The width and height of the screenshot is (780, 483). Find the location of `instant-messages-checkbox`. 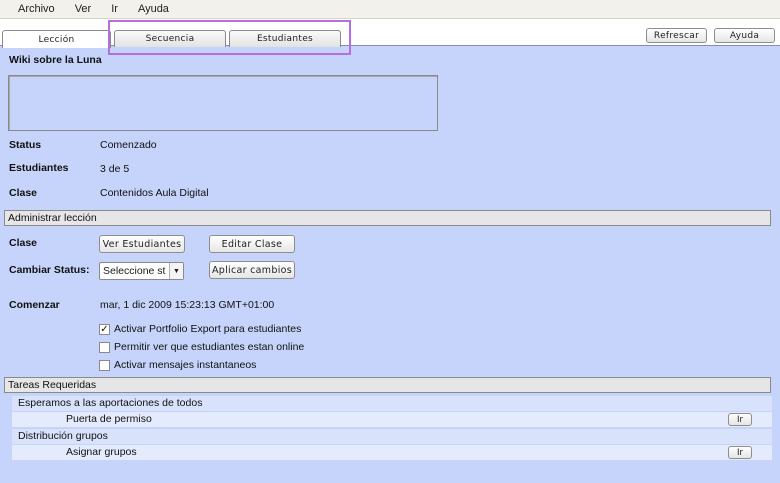

instant-messages-checkbox is located at coordinates (104, 365).